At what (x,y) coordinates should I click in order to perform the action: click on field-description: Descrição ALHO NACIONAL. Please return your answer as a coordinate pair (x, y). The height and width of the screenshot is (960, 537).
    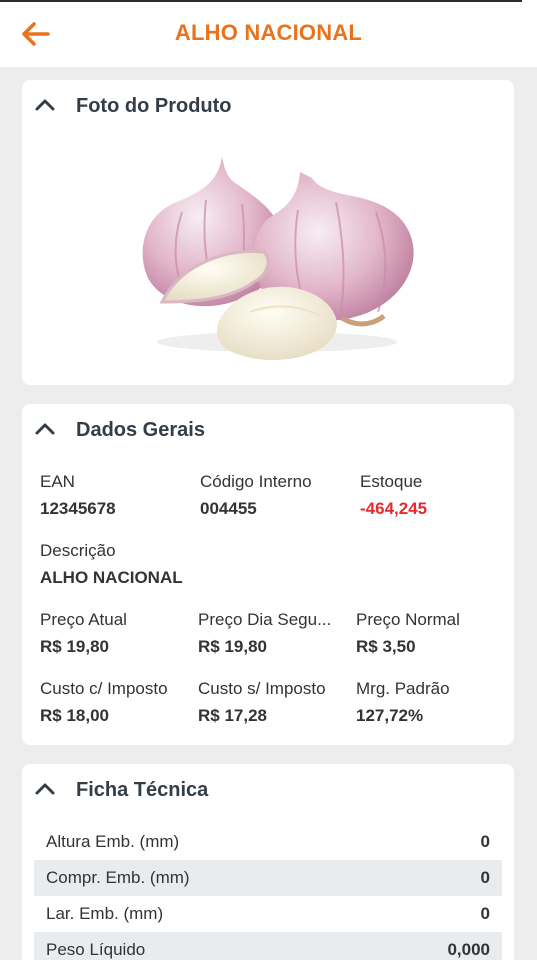
    Looking at the image, I should click on (190, 564).